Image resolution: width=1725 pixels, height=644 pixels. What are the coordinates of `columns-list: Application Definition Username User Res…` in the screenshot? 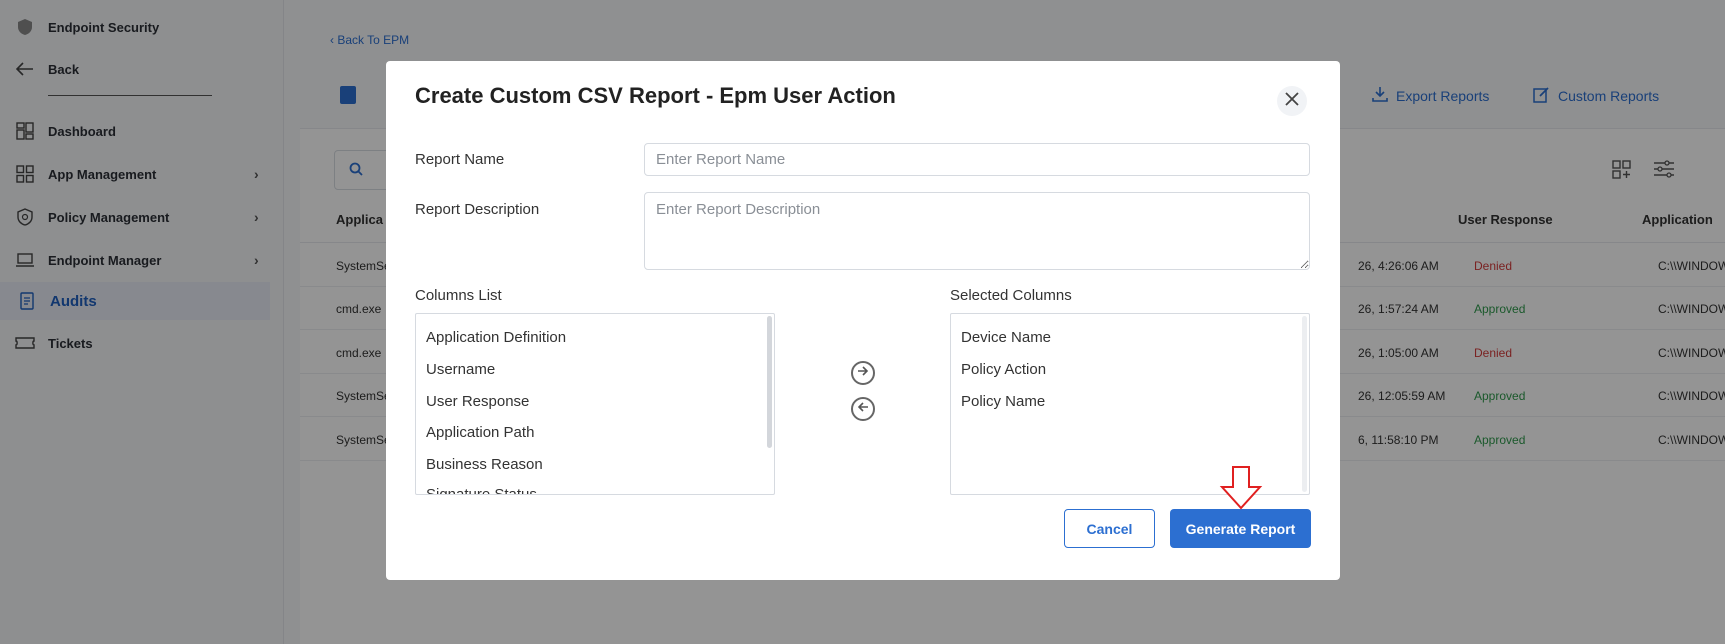 It's located at (595, 404).